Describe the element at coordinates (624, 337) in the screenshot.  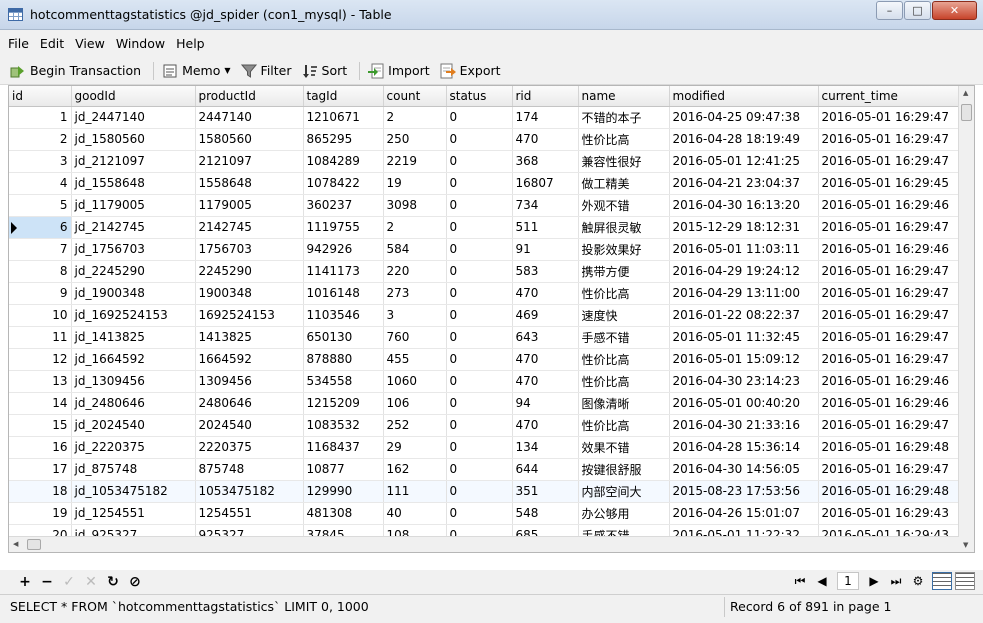
I see `table-cell-name: 手感不错` at that location.